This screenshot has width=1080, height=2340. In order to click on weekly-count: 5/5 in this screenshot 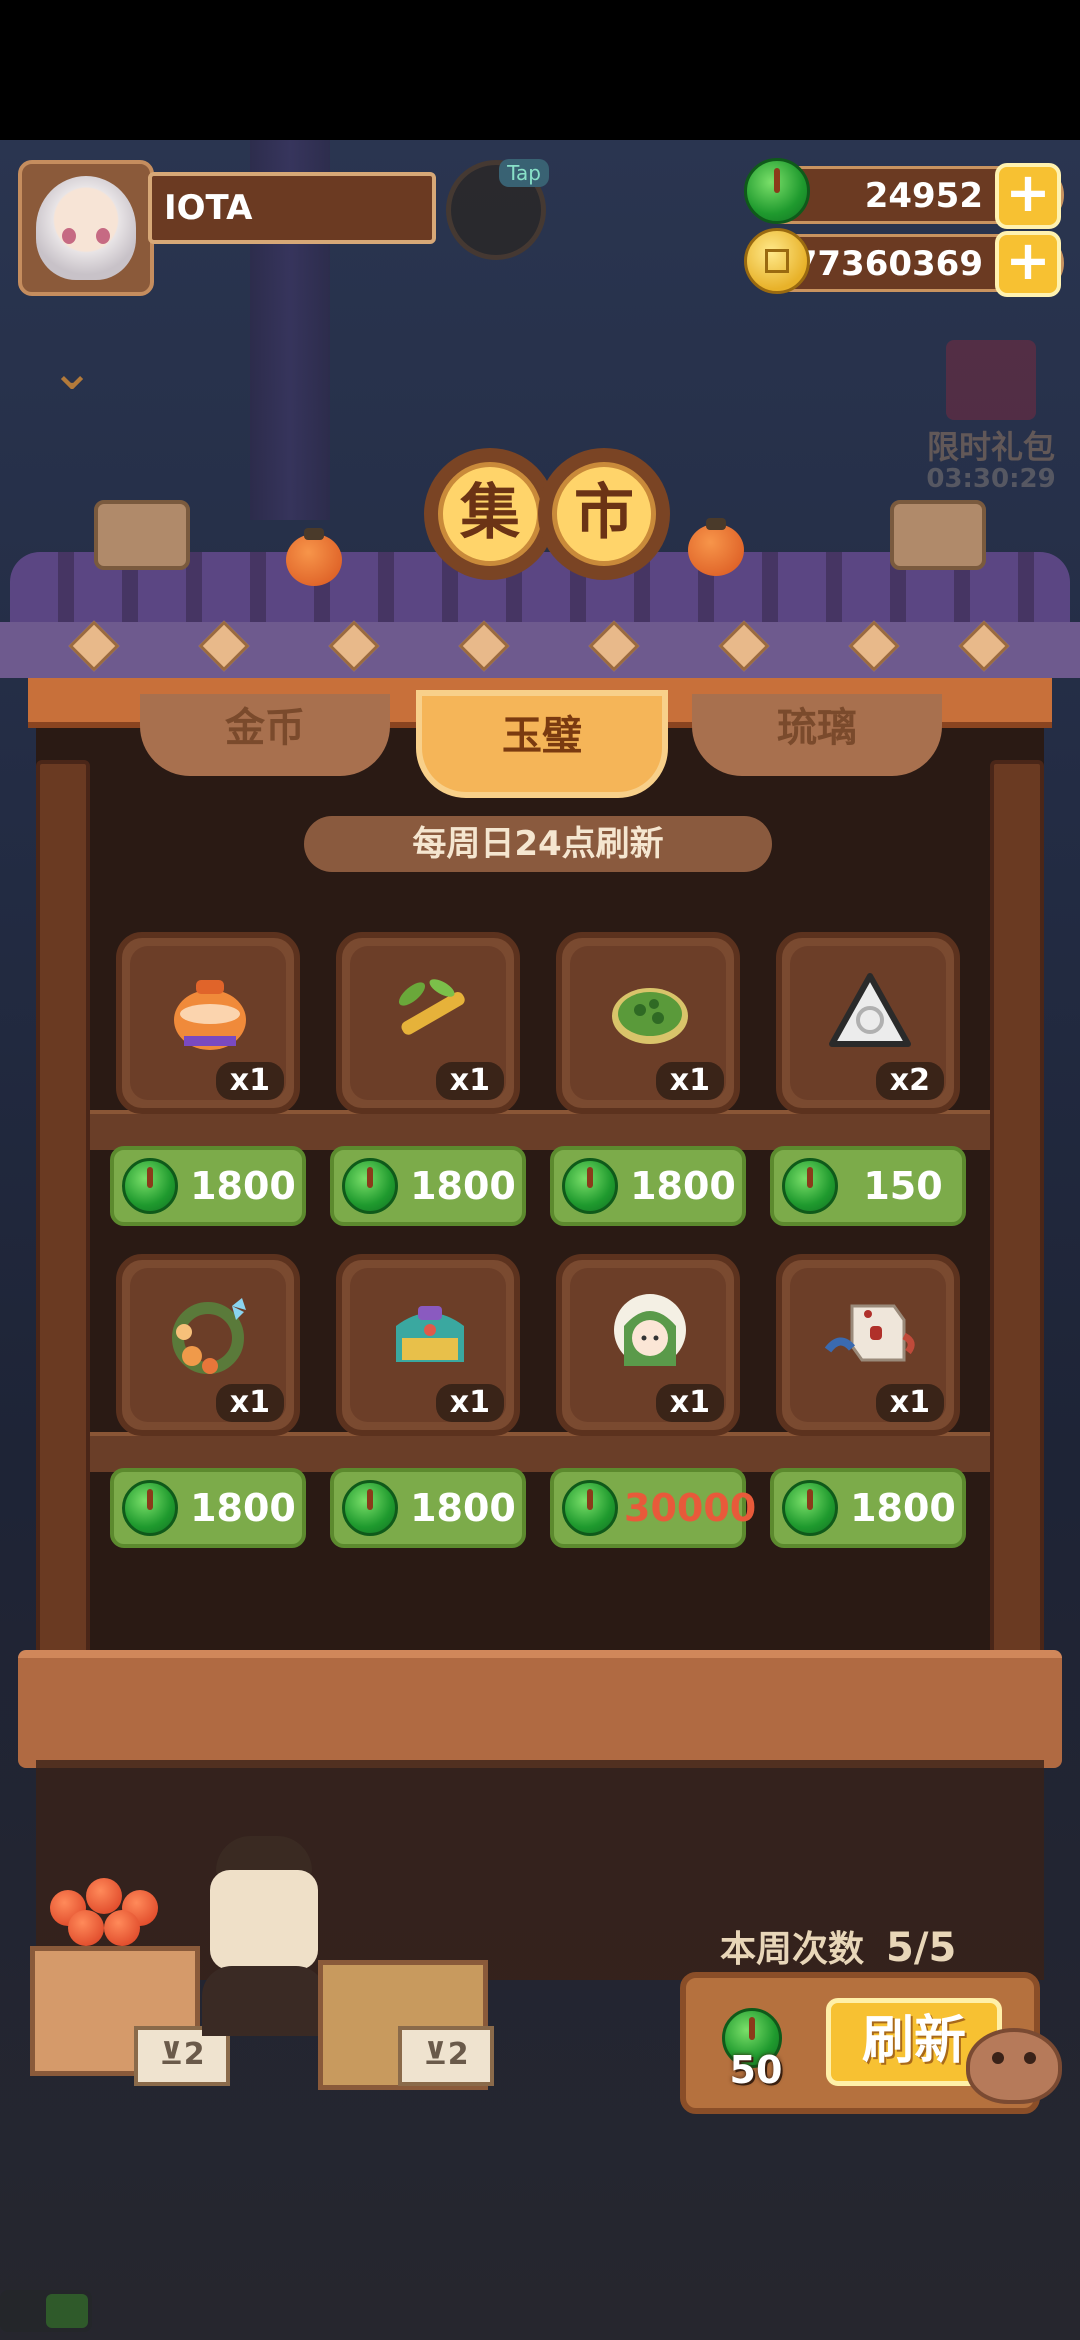, I will do `click(921, 1948)`.